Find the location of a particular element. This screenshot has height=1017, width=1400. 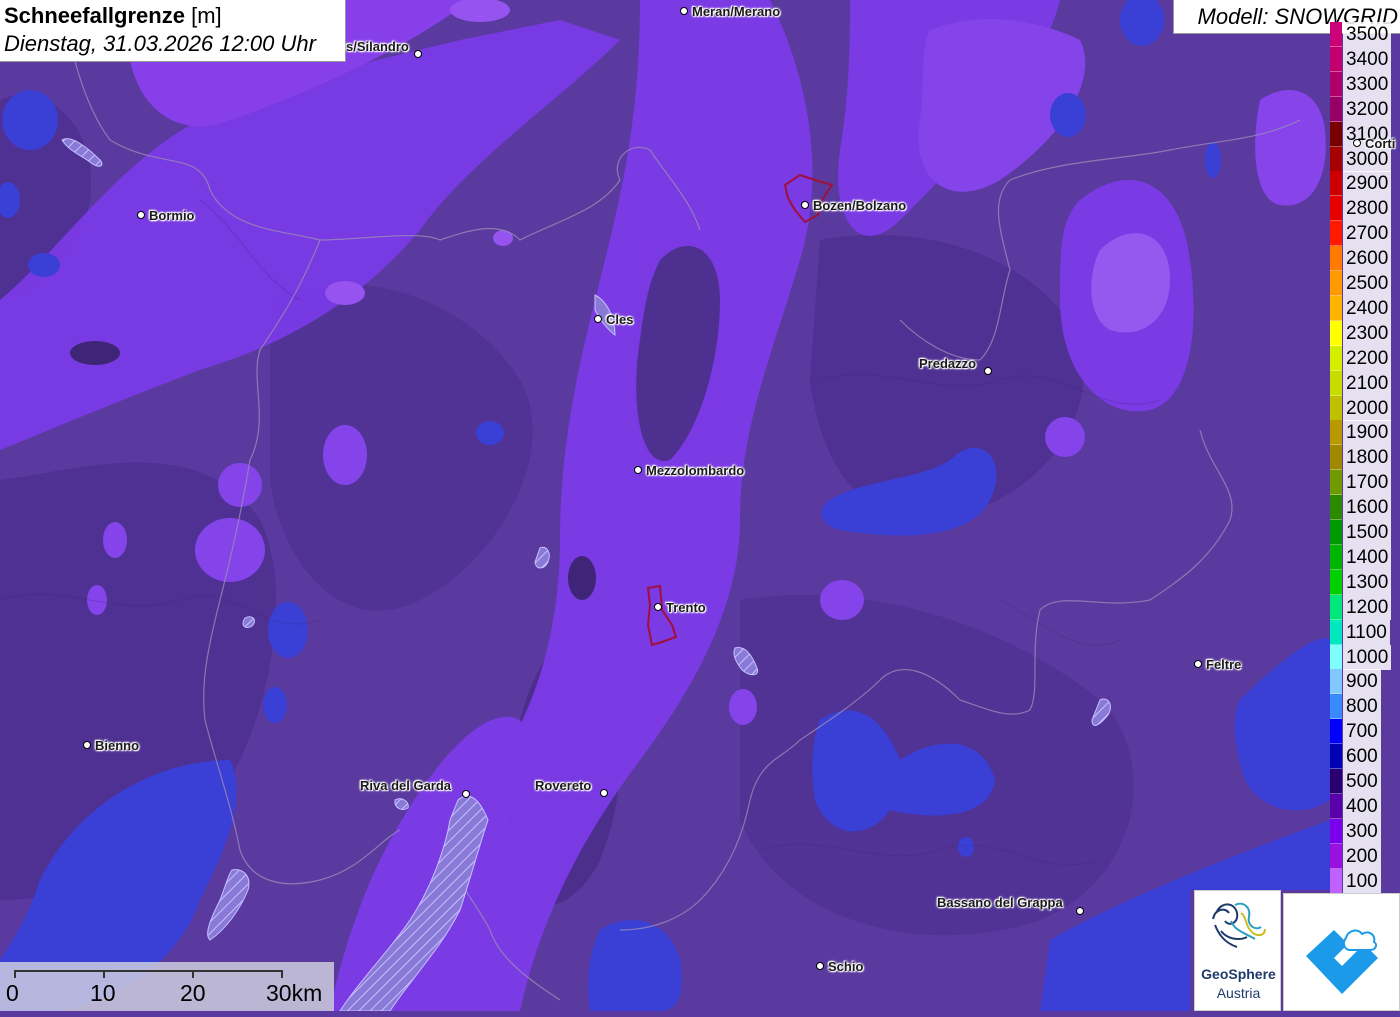

app-logo is located at coordinates (1341, 952).